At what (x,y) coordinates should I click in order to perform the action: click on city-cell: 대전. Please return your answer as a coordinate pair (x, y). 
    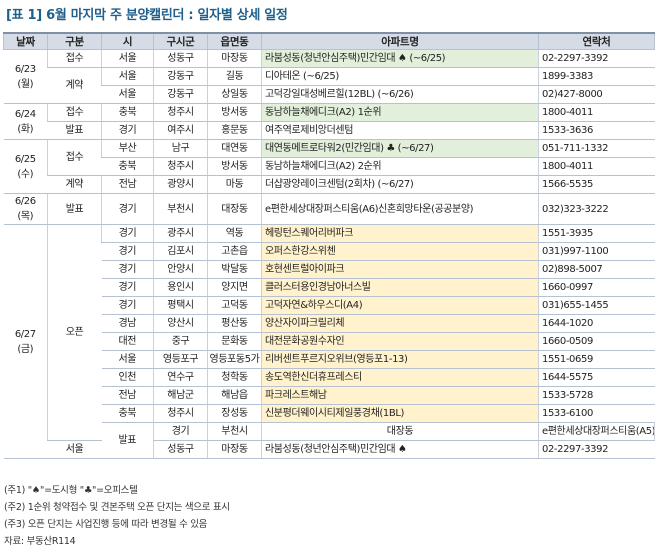
    Looking at the image, I should click on (127, 341).